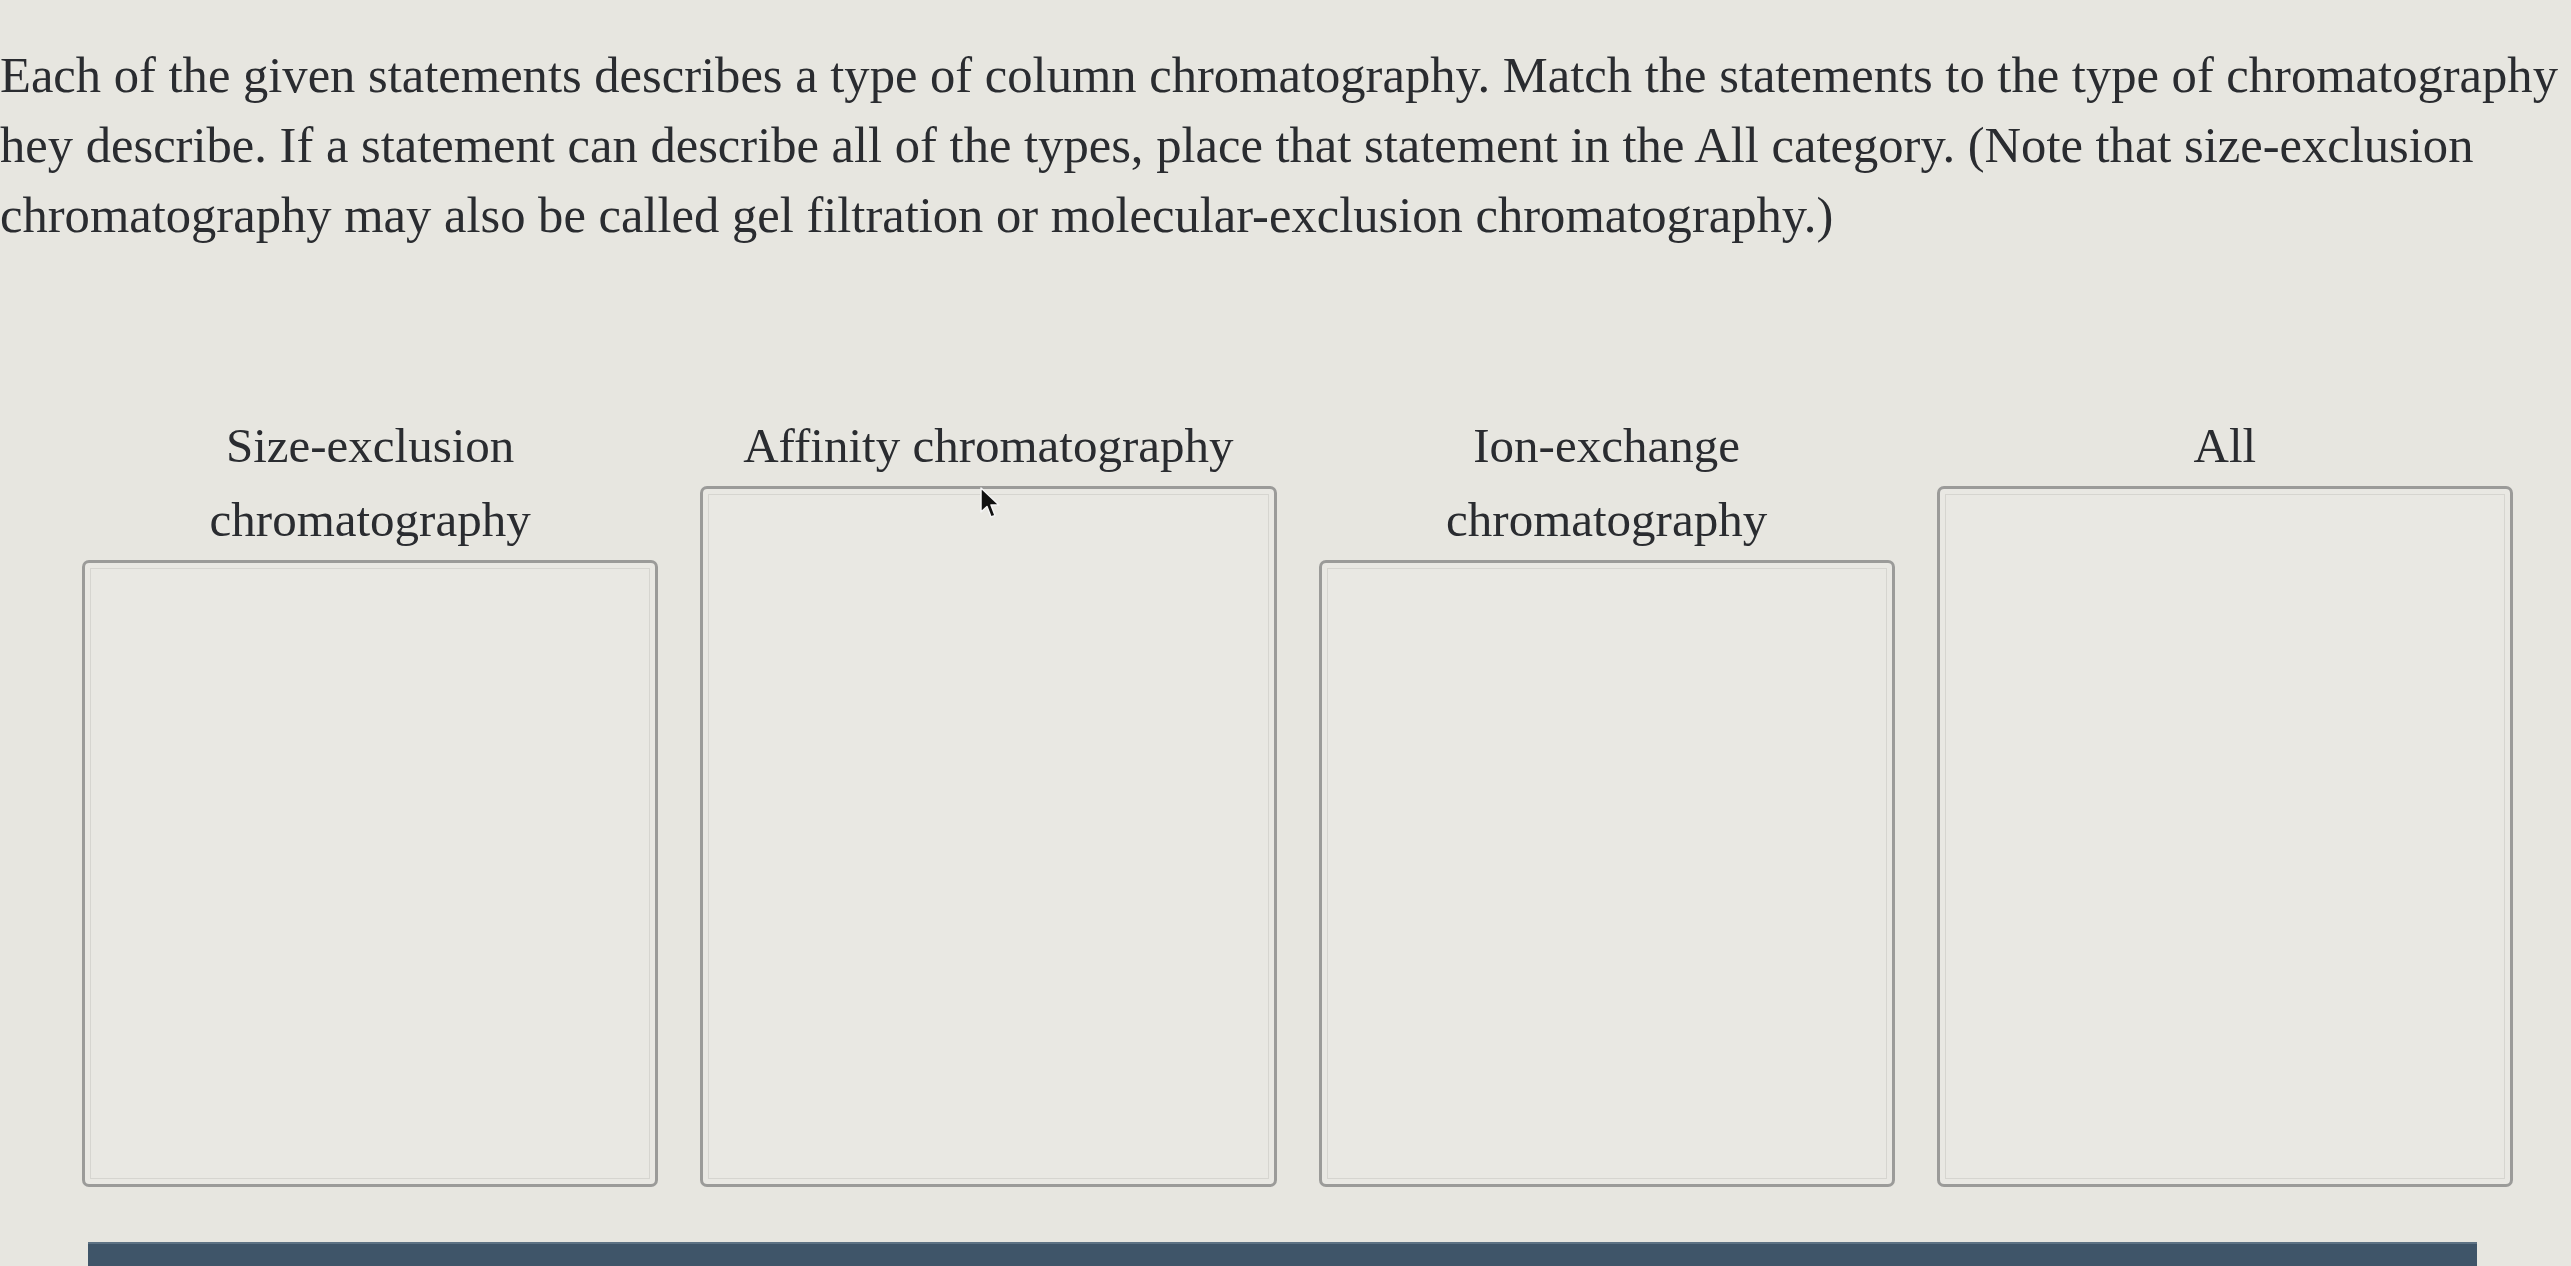  I want to click on category-heading: Ion-exchange chromatography, so click(1607, 483).